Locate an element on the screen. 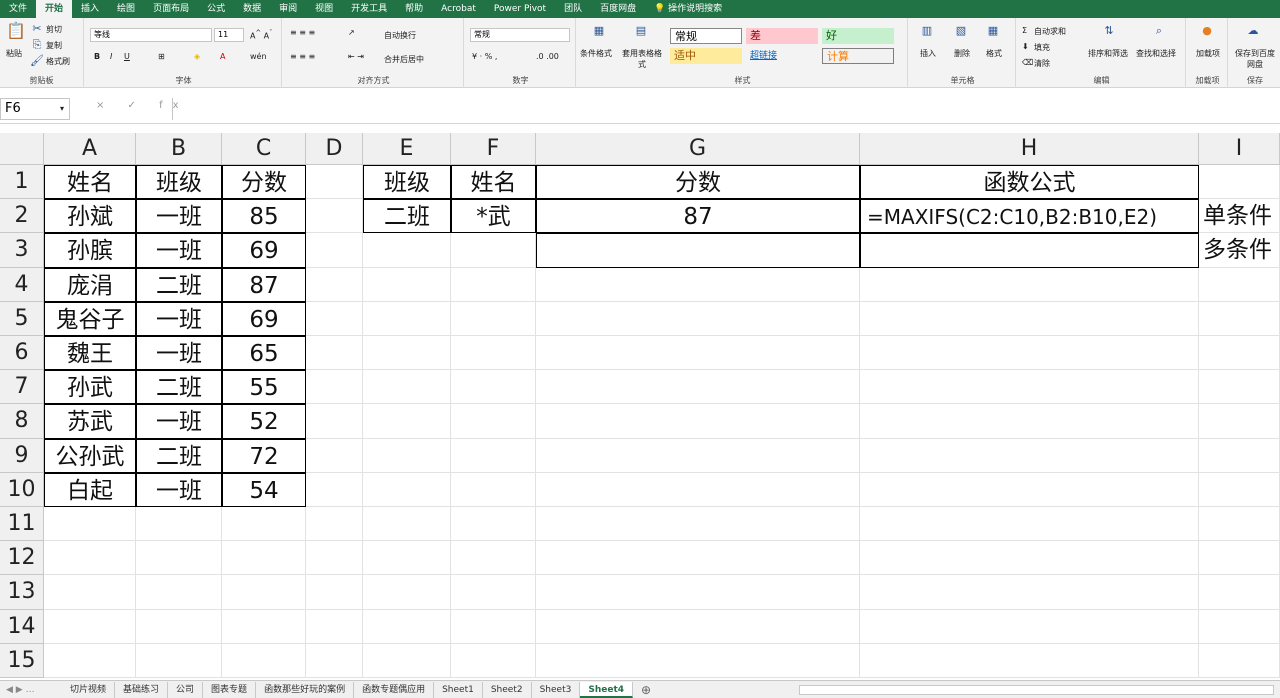 Image resolution: width=1280 pixels, height=698 pixels. cell-D7 is located at coordinates (334, 387).